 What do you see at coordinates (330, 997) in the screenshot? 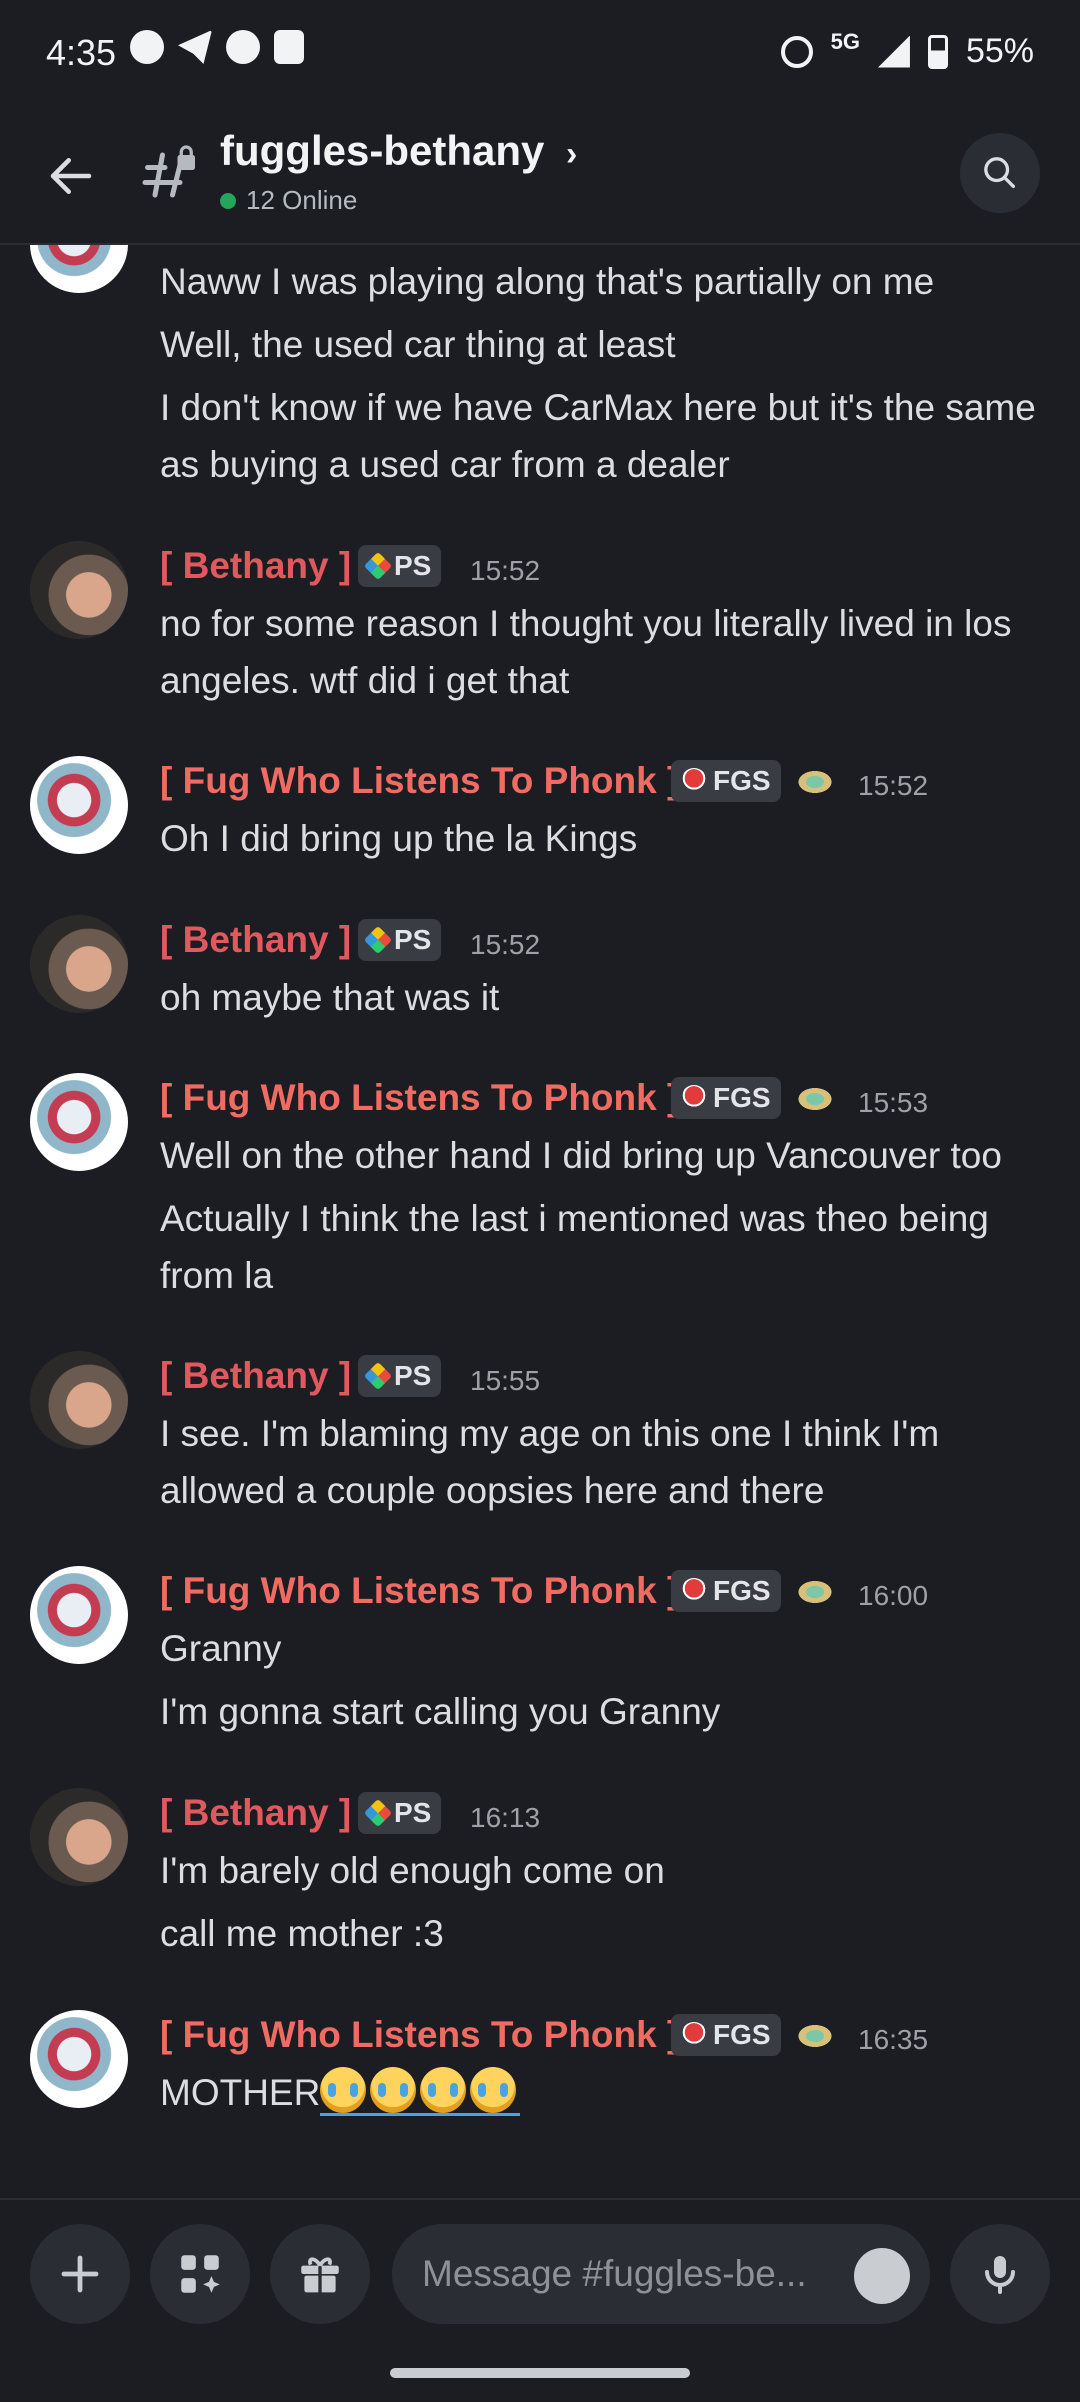
I see `message-line: oh maybe that was it` at bounding box center [330, 997].